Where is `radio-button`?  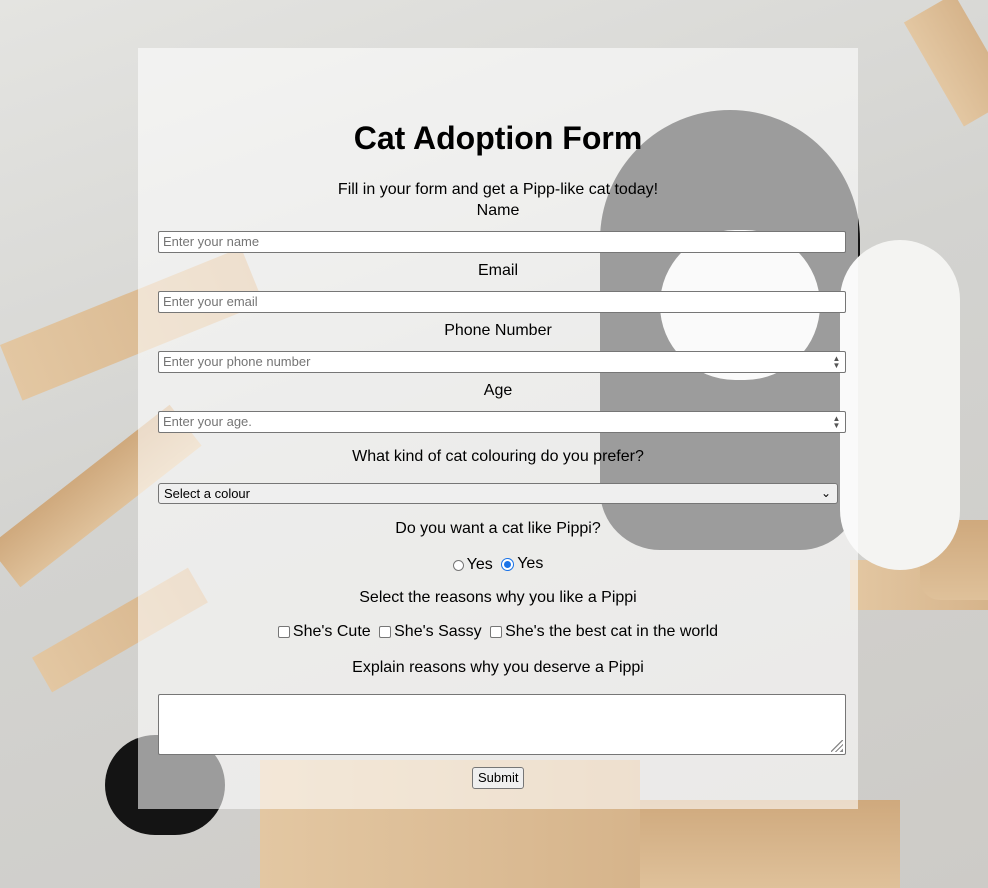 radio-button is located at coordinates (458, 565).